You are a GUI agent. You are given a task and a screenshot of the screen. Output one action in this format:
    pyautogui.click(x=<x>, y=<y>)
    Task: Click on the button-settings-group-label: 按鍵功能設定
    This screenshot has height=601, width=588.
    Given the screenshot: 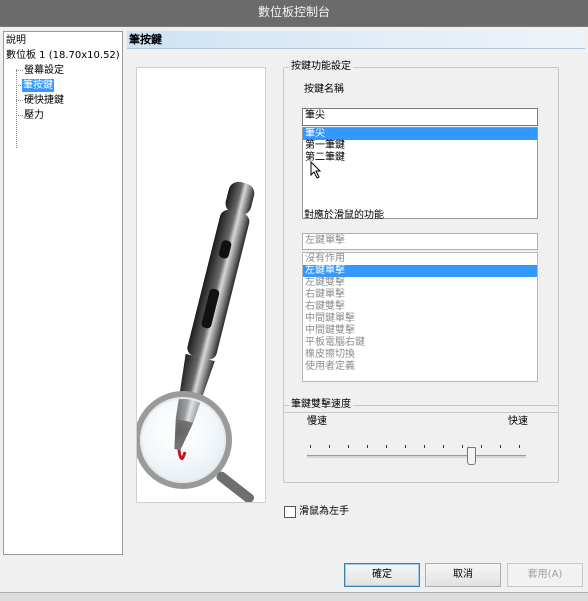 What is the action you would take?
    pyautogui.click(x=321, y=67)
    